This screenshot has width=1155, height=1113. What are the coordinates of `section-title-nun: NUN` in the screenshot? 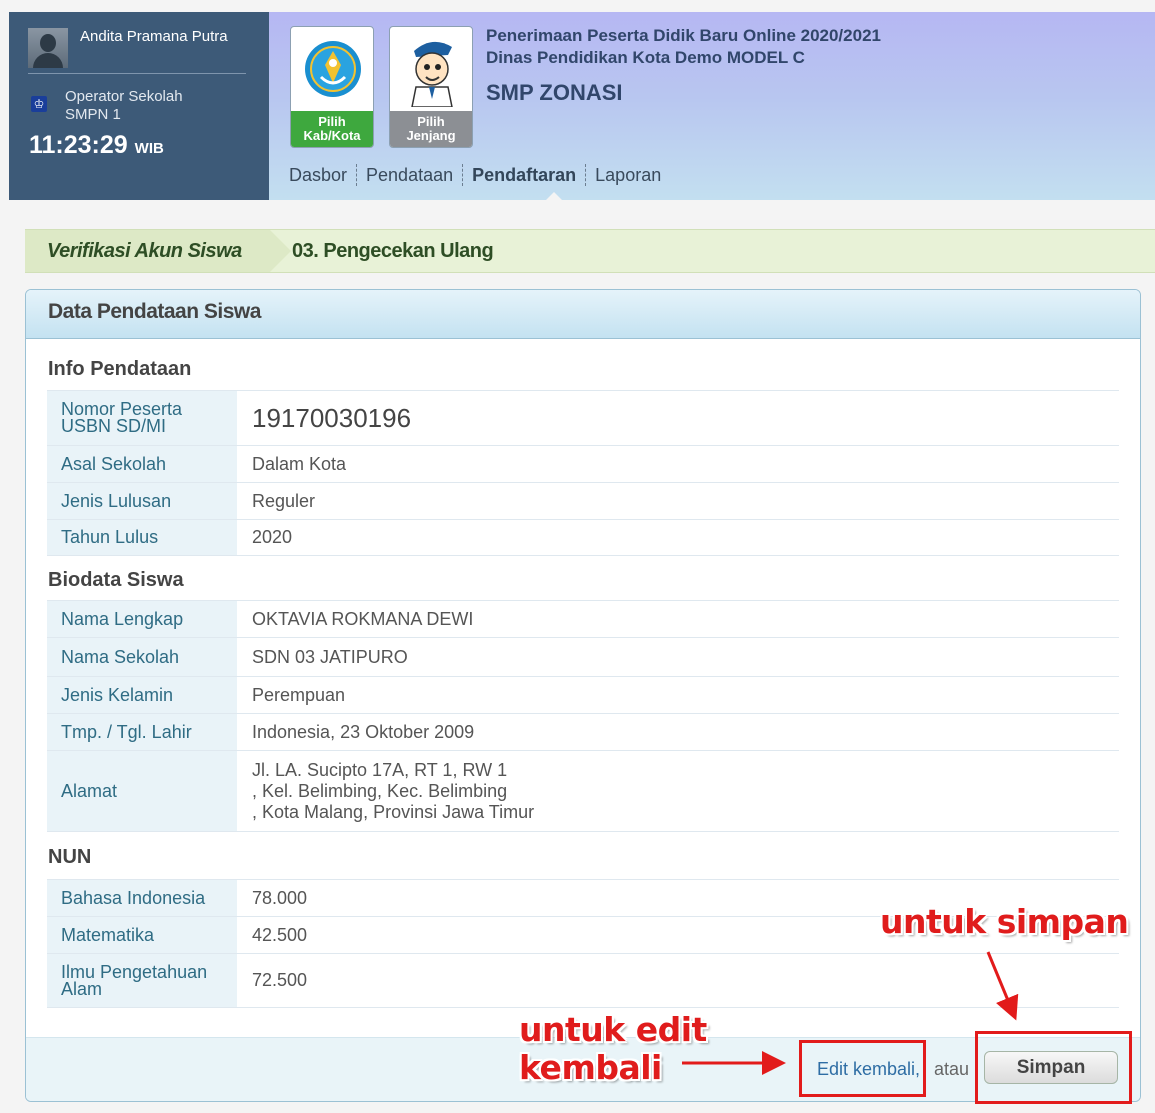 It's located at (70, 857).